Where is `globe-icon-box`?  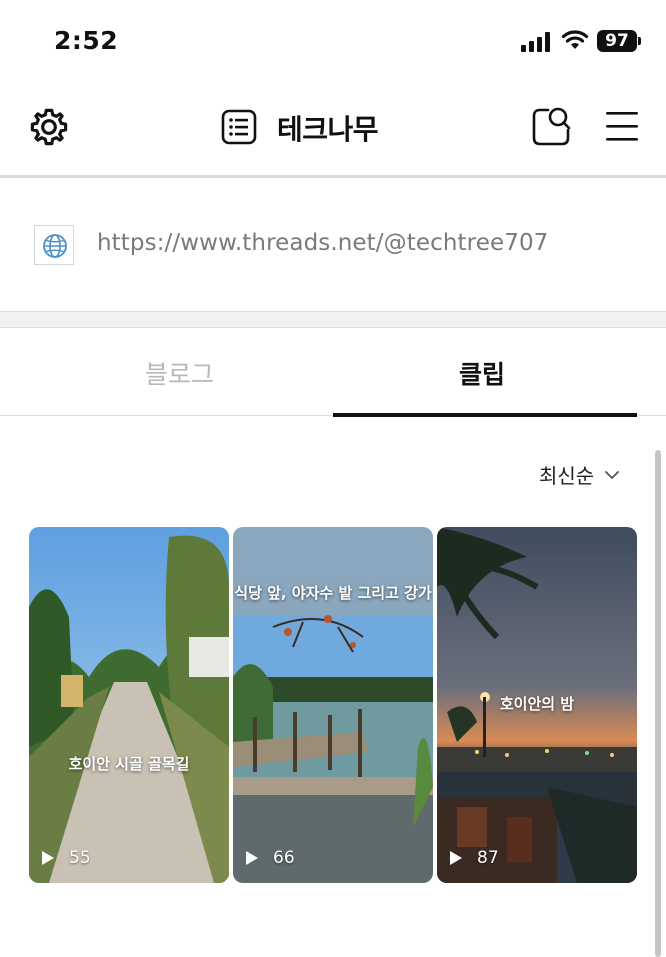 globe-icon-box is located at coordinates (54, 245).